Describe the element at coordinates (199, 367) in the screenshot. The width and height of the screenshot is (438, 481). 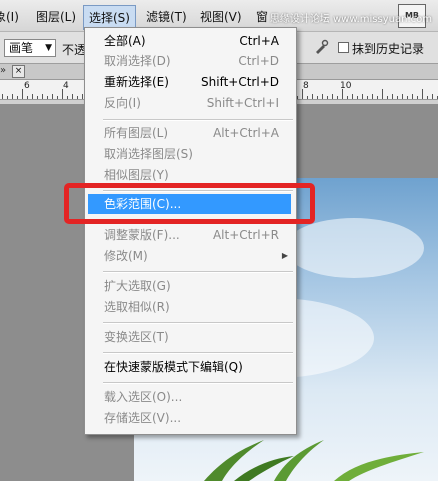
I see `menu-item-quick-mask: 在快速蒙版模式下编辑(Q)` at that location.